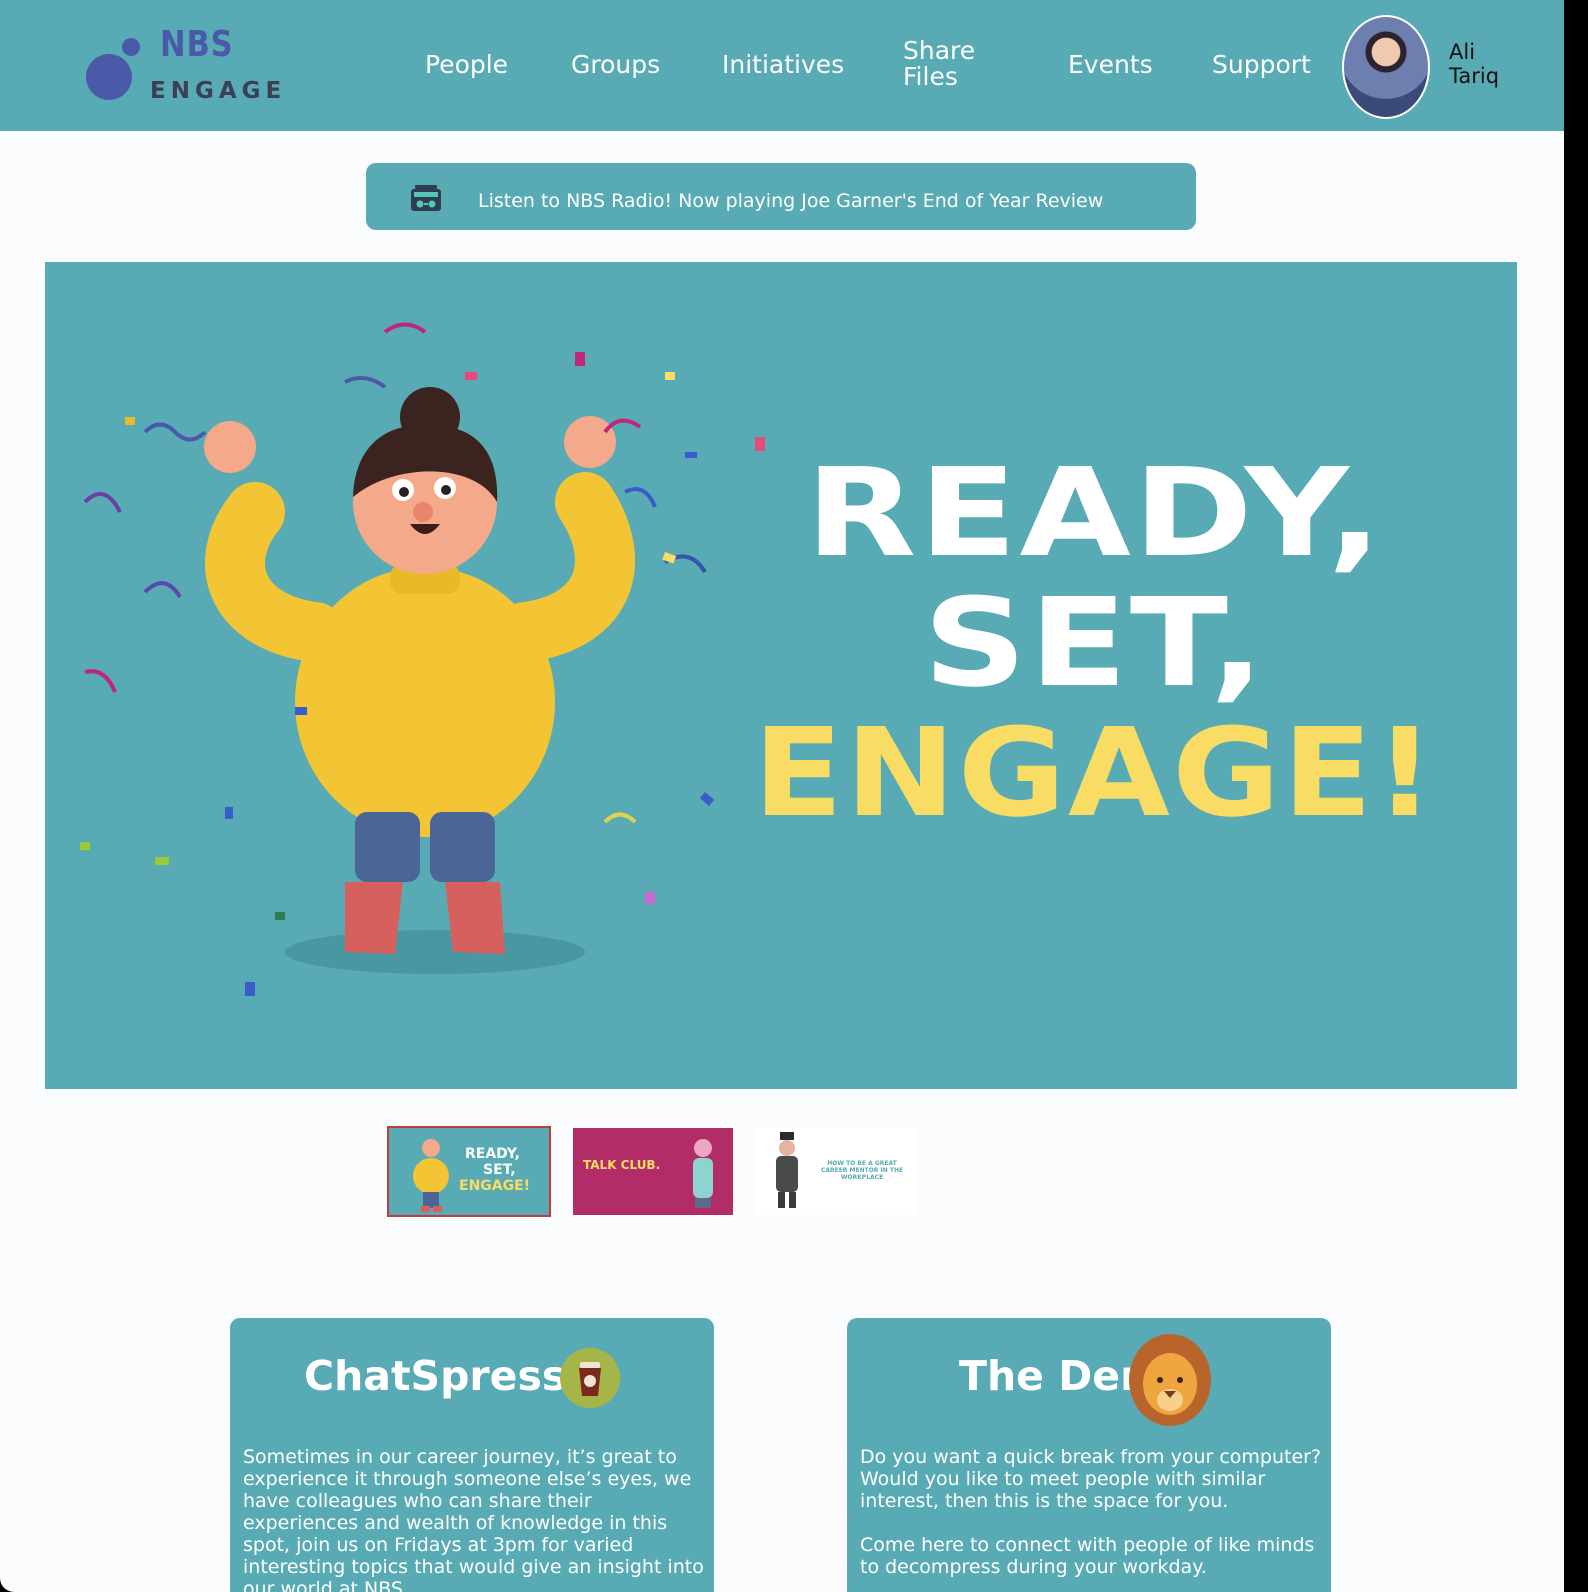 The image size is (1588, 1592). What do you see at coordinates (1386, 67) in the screenshot?
I see `user-avatar` at bounding box center [1386, 67].